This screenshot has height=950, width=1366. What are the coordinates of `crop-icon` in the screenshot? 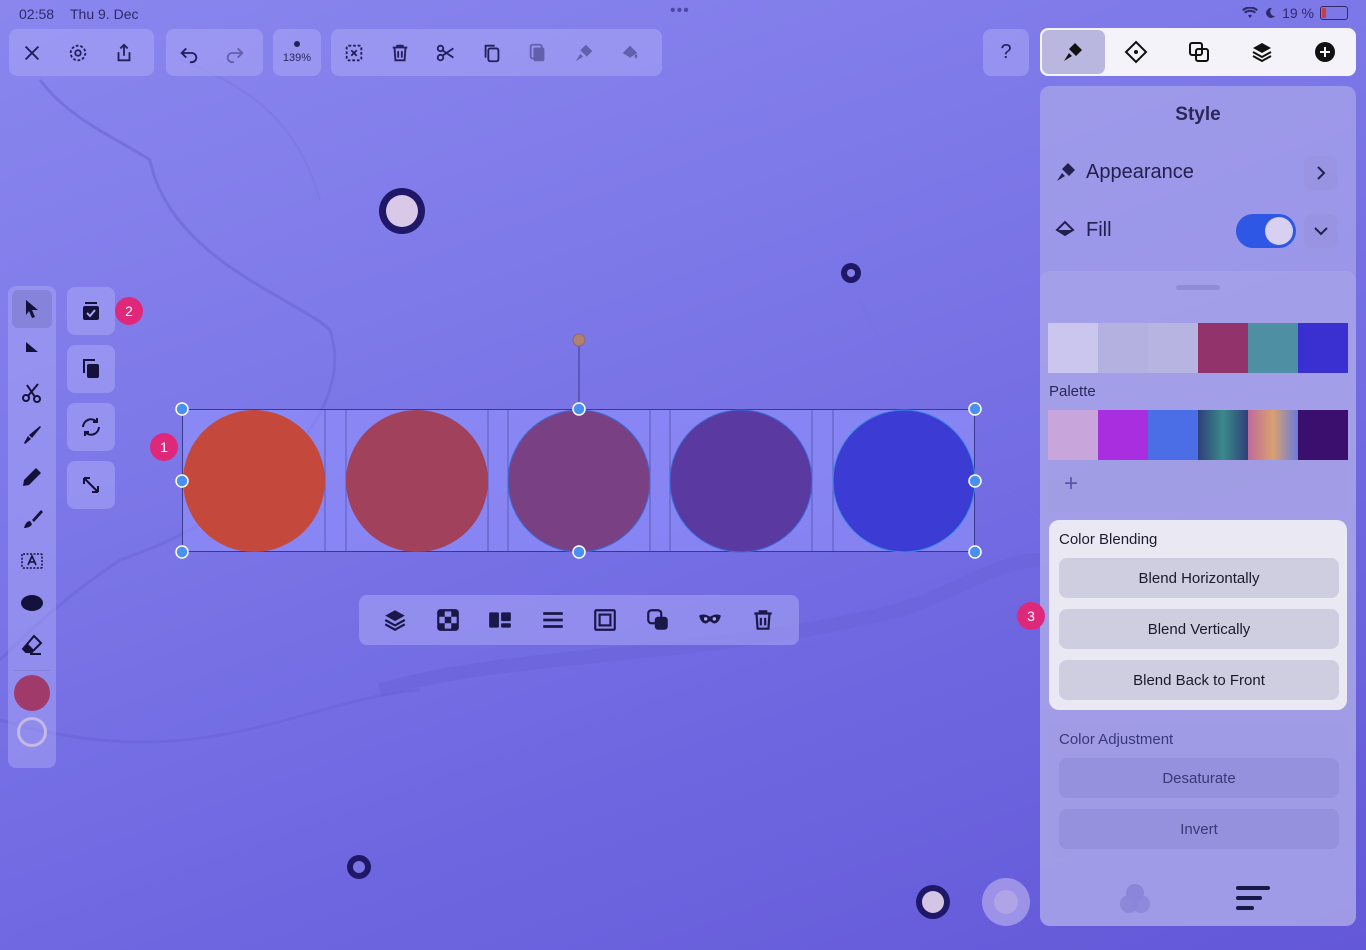 It's located at (605, 620).